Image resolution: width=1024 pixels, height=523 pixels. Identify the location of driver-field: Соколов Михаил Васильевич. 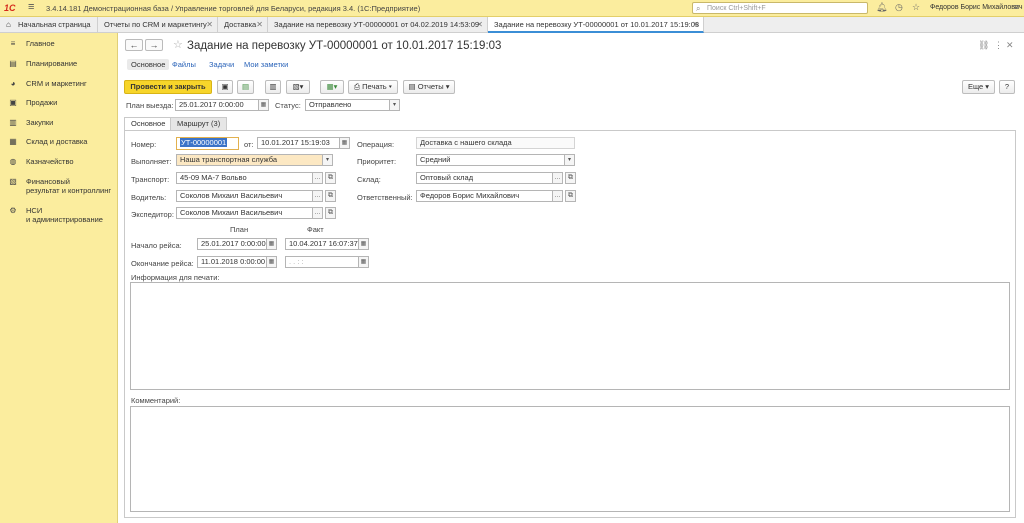
(244, 196).